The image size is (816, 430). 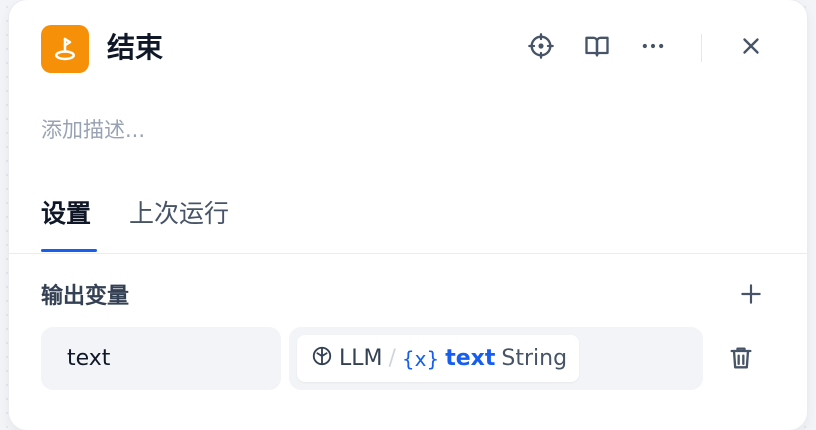 I want to click on tabs-divider, so click(x=408, y=253).